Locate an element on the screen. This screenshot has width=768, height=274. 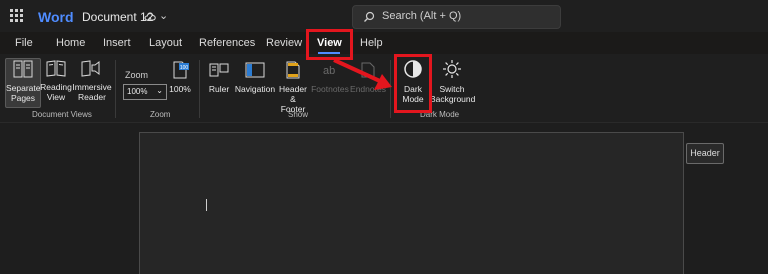
tab-insert: Insert is located at coordinates (117, 43).